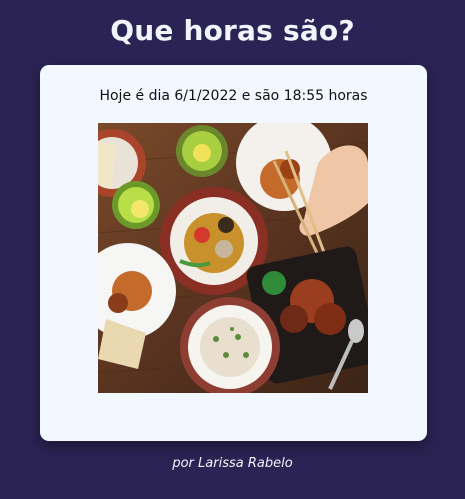 The height and width of the screenshot is (499, 465). Describe the element at coordinates (233, 96) in the screenshot. I see `time-message: Hoje é dia 6/1/2022 e são 18:55 horas` at that location.